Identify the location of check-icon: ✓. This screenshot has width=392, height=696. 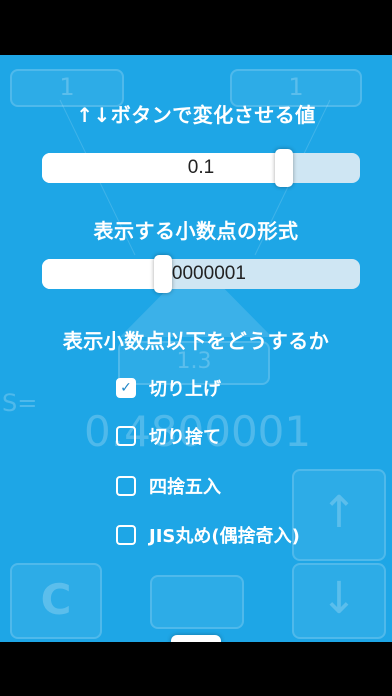
(126, 388).